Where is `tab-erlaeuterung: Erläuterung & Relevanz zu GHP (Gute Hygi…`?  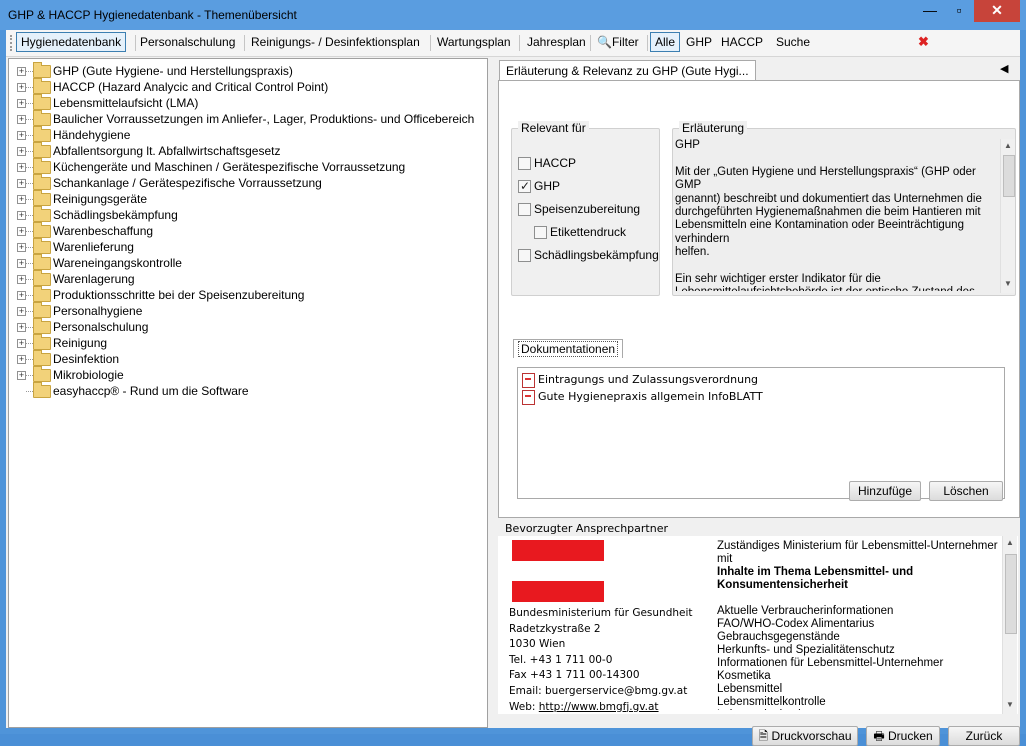
tab-erlaeuterung: Erläuterung & Relevanz zu GHP (Gute Hygi… is located at coordinates (627, 70).